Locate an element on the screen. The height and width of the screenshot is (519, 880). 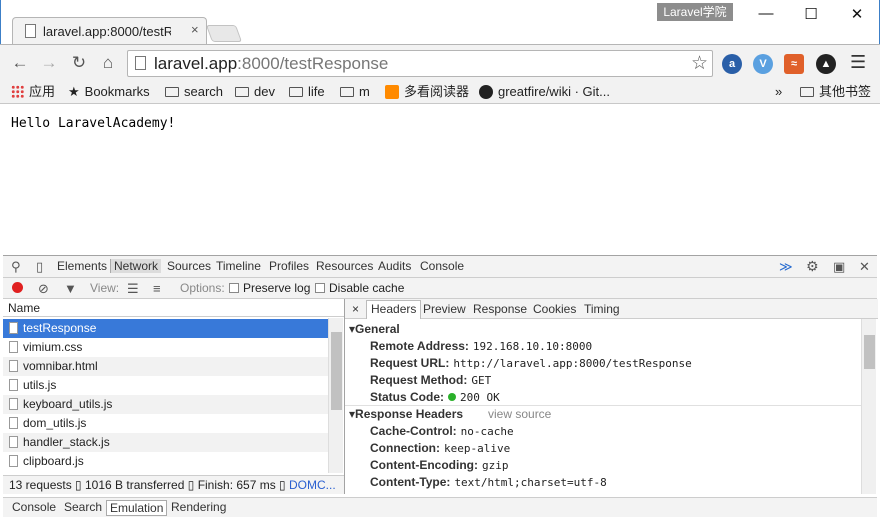
status-code: Status Code: 200 OK is located at coordinates (435, 397).